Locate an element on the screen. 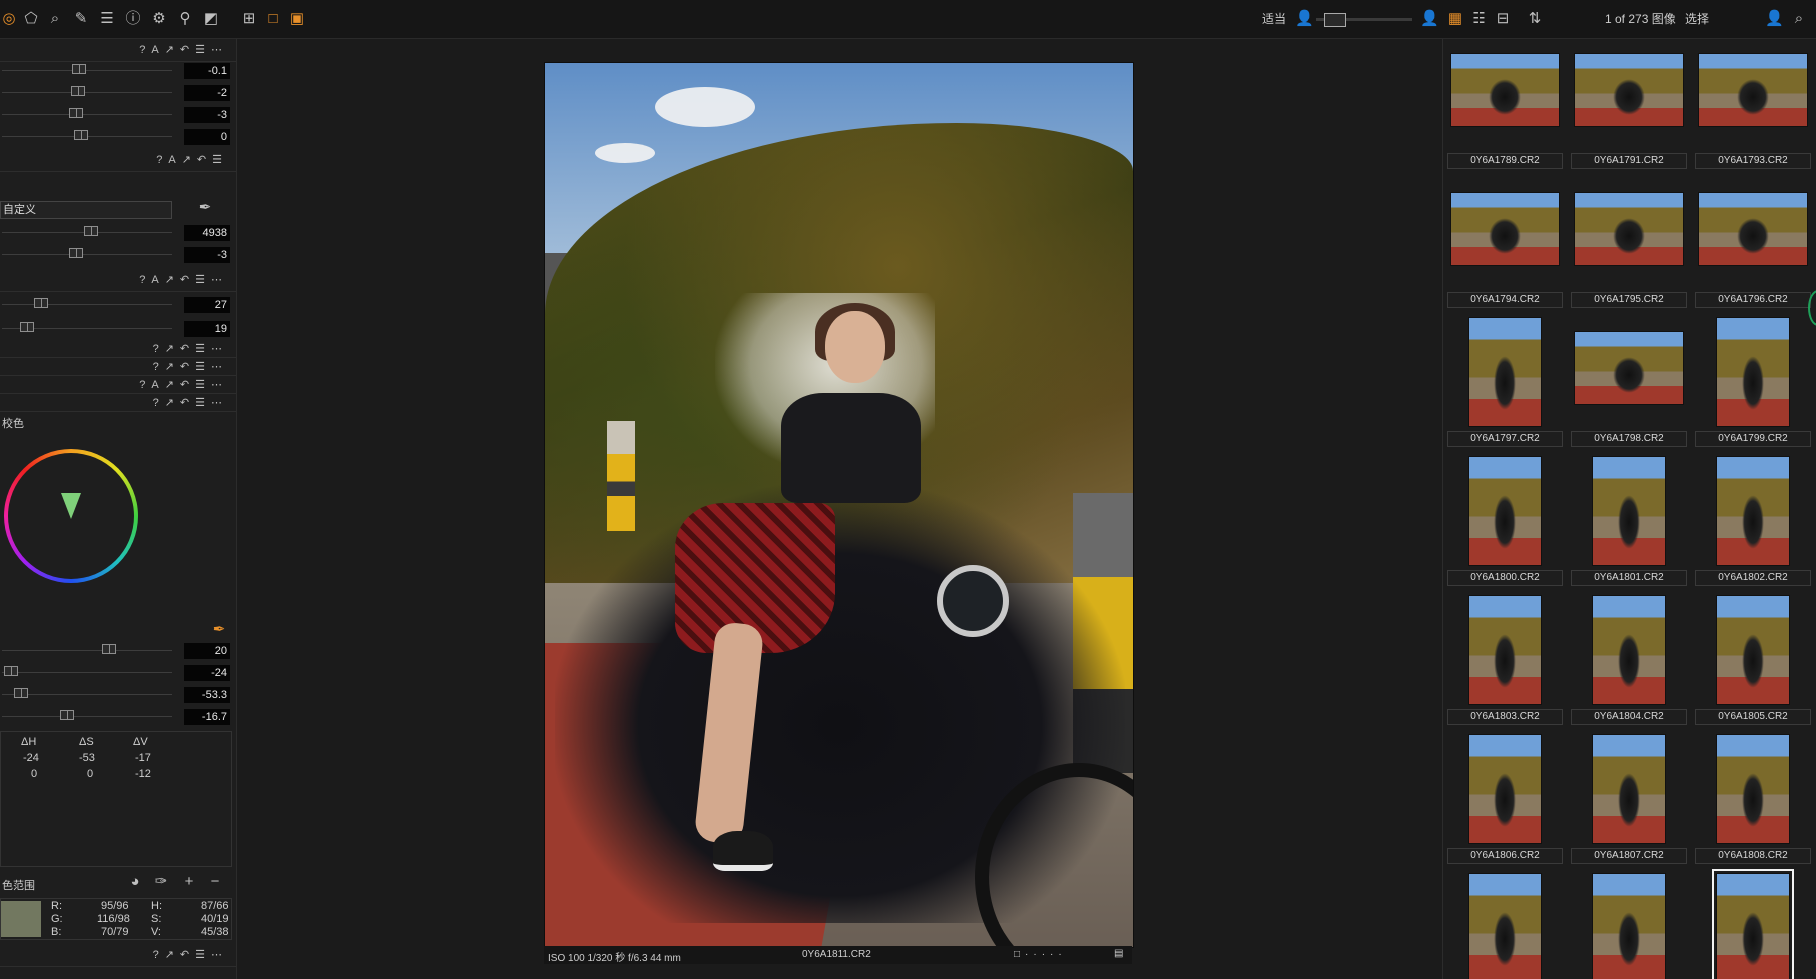 Image resolution: width=1816 pixels, height=979 pixels. person-icon: 👤 is located at coordinates (1304, 19).